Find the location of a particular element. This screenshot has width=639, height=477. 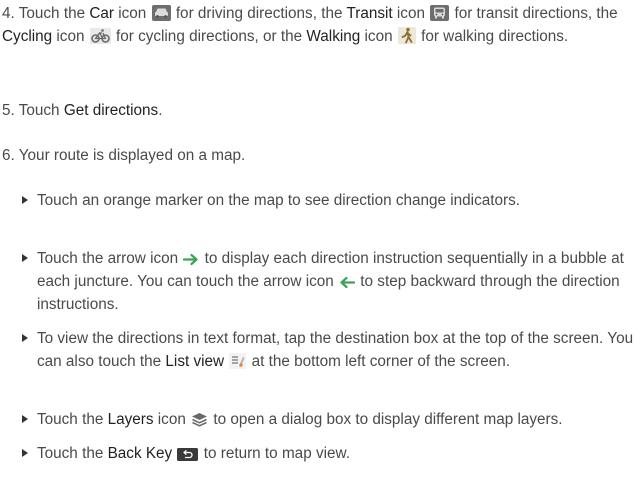

step-6: 6. Your route is displayed on a map. is located at coordinates (317, 155).